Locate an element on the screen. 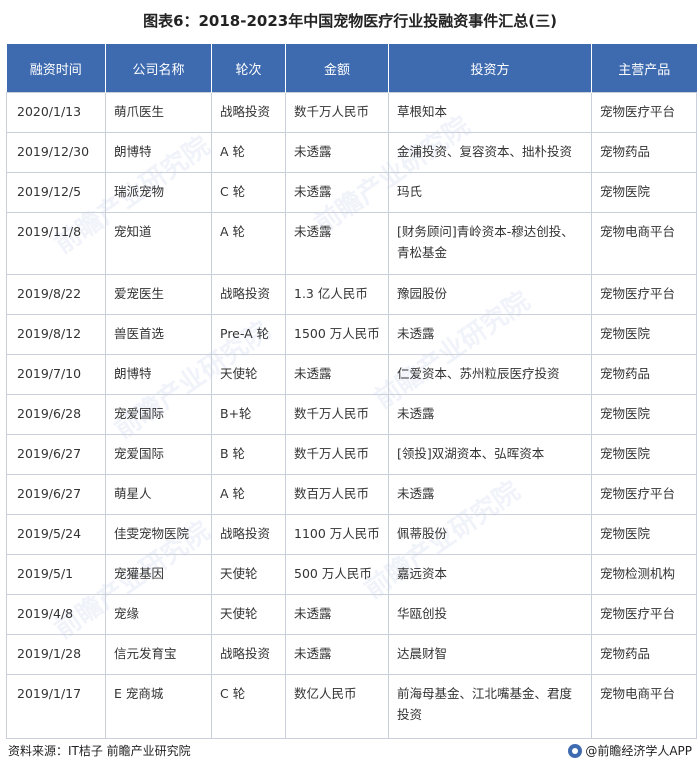  cell-investors: 达晨财智 is located at coordinates (490, 654).